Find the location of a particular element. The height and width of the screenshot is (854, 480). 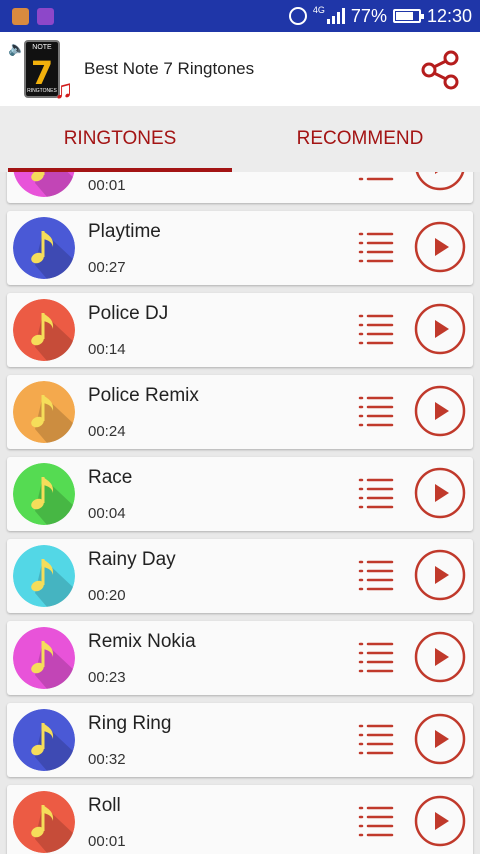

notification-app-icon is located at coordinates (20, 16).